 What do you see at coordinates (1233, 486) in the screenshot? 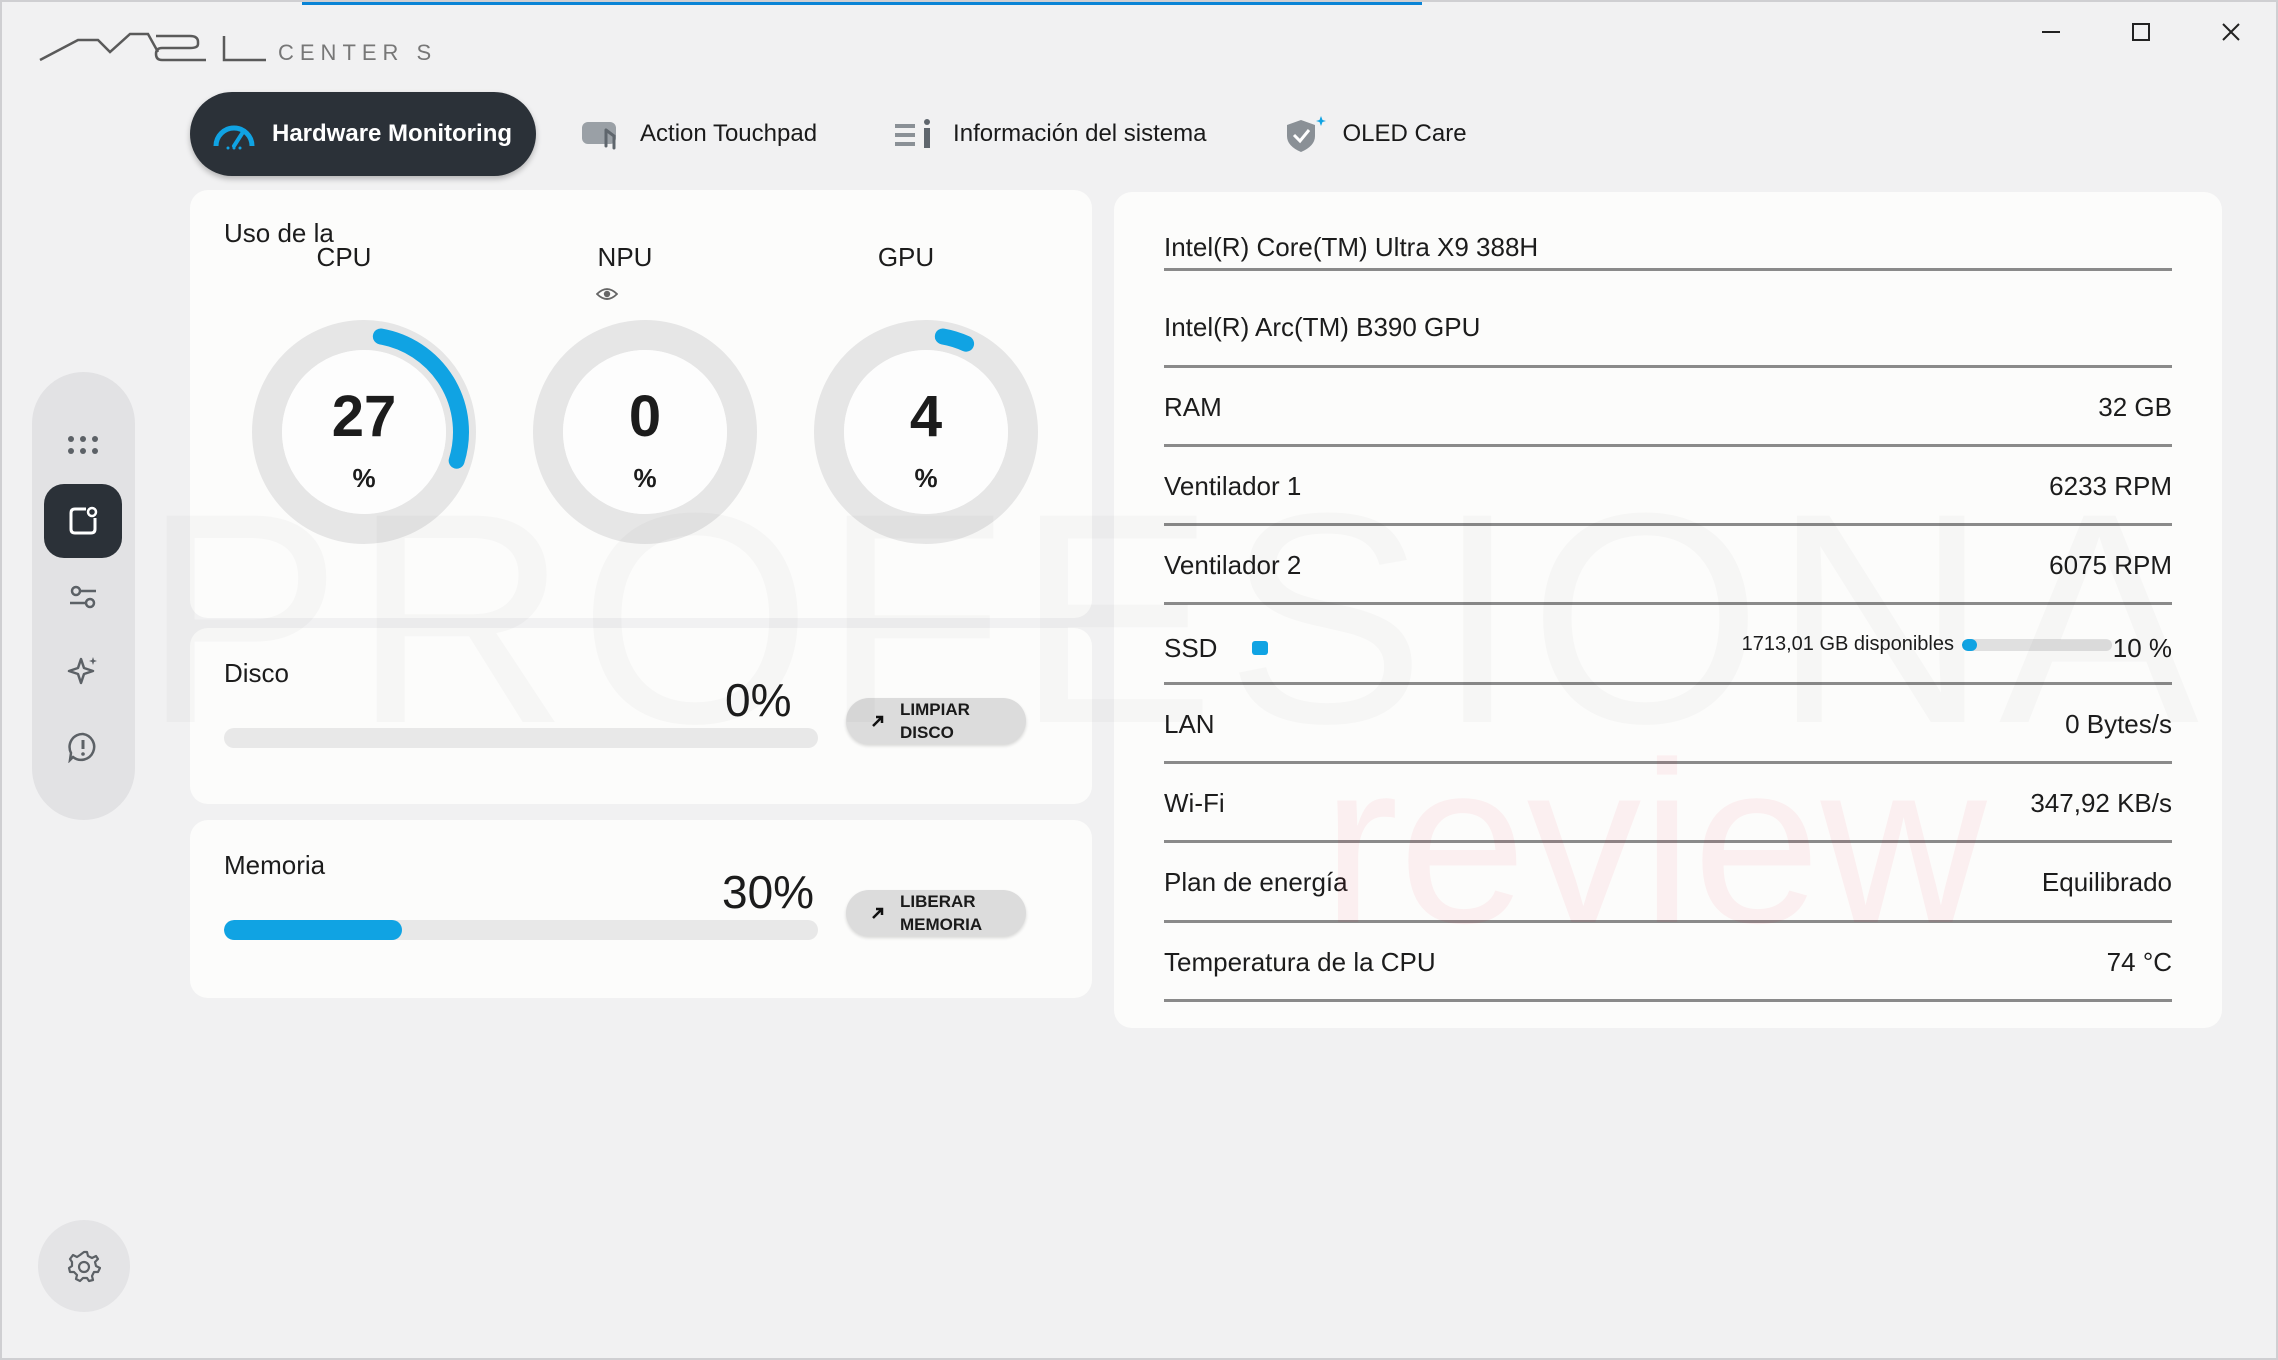
I see `fan1-label: Ventilador 1` at bounding box center [1233, 486].